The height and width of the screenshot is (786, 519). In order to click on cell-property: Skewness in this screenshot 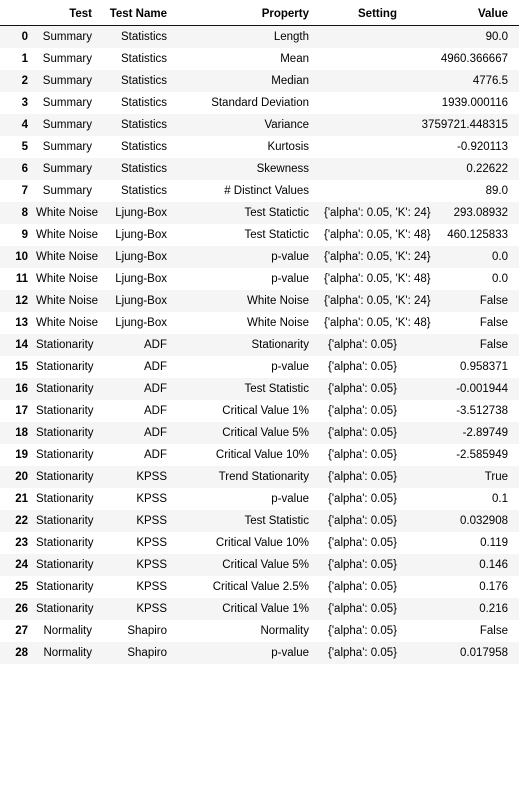, I will do `click(282, 169)`.